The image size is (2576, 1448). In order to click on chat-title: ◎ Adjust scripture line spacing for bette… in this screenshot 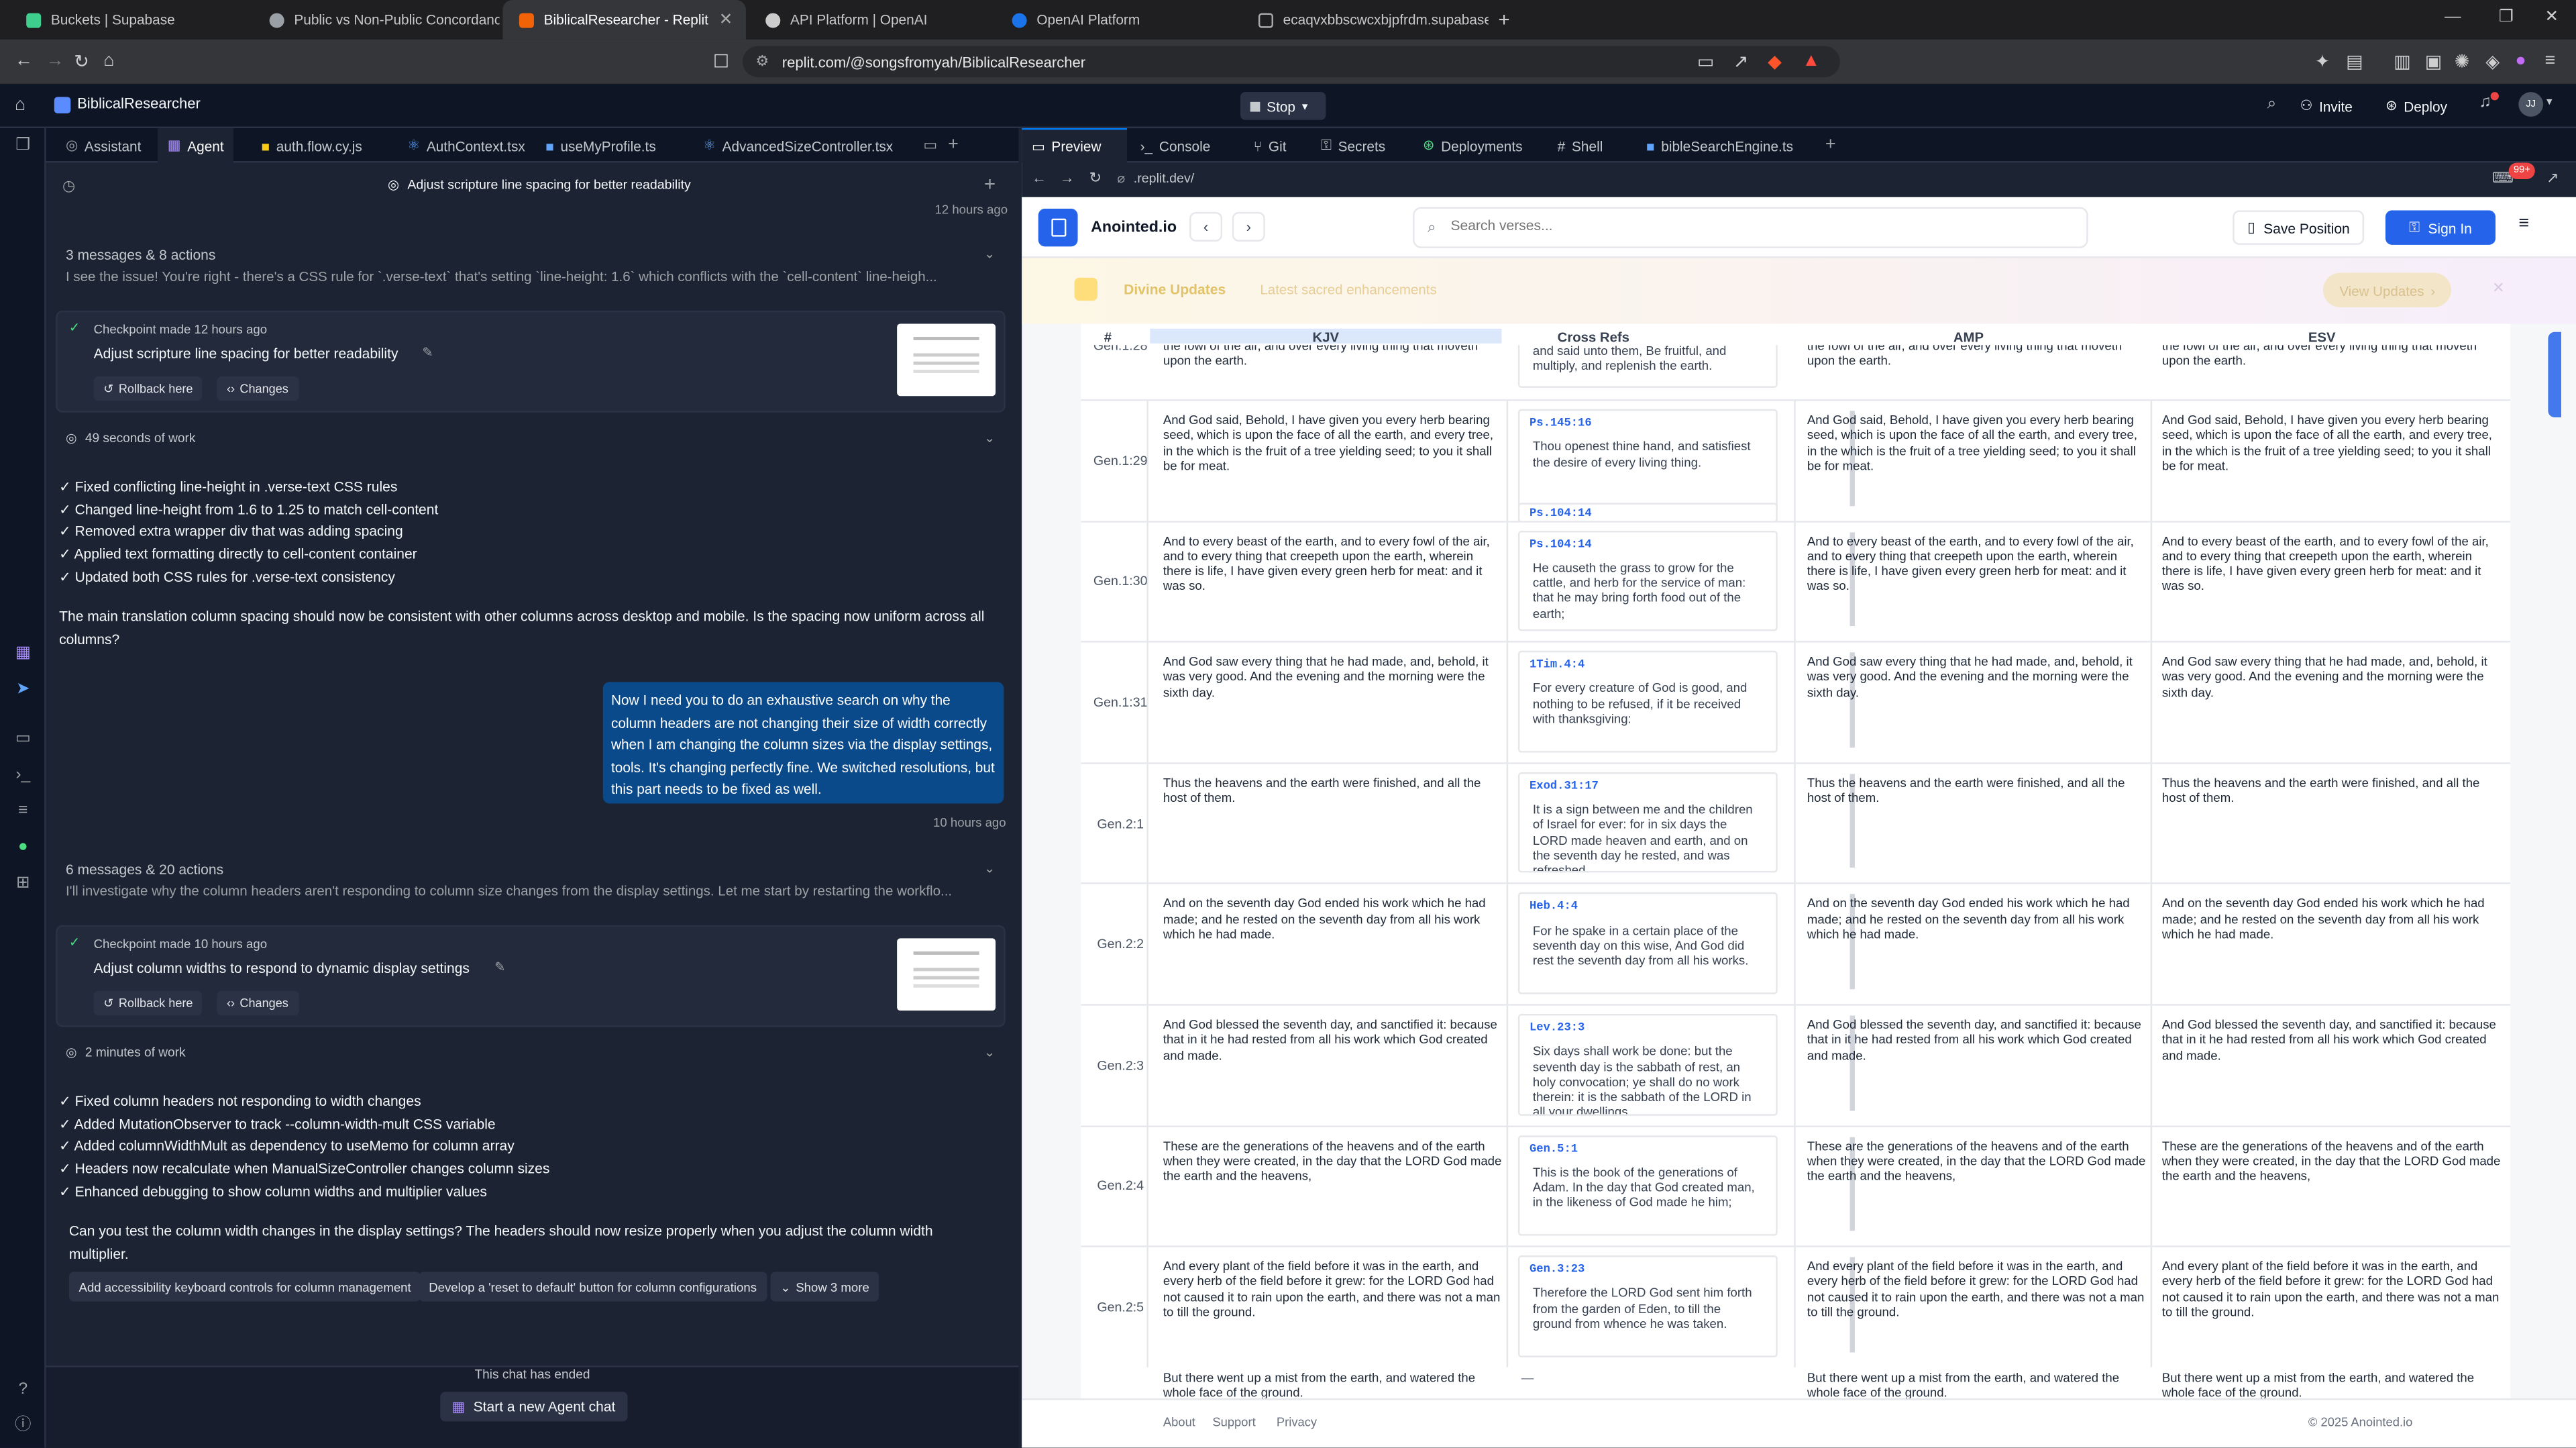, I will do `click(539, 184)`.